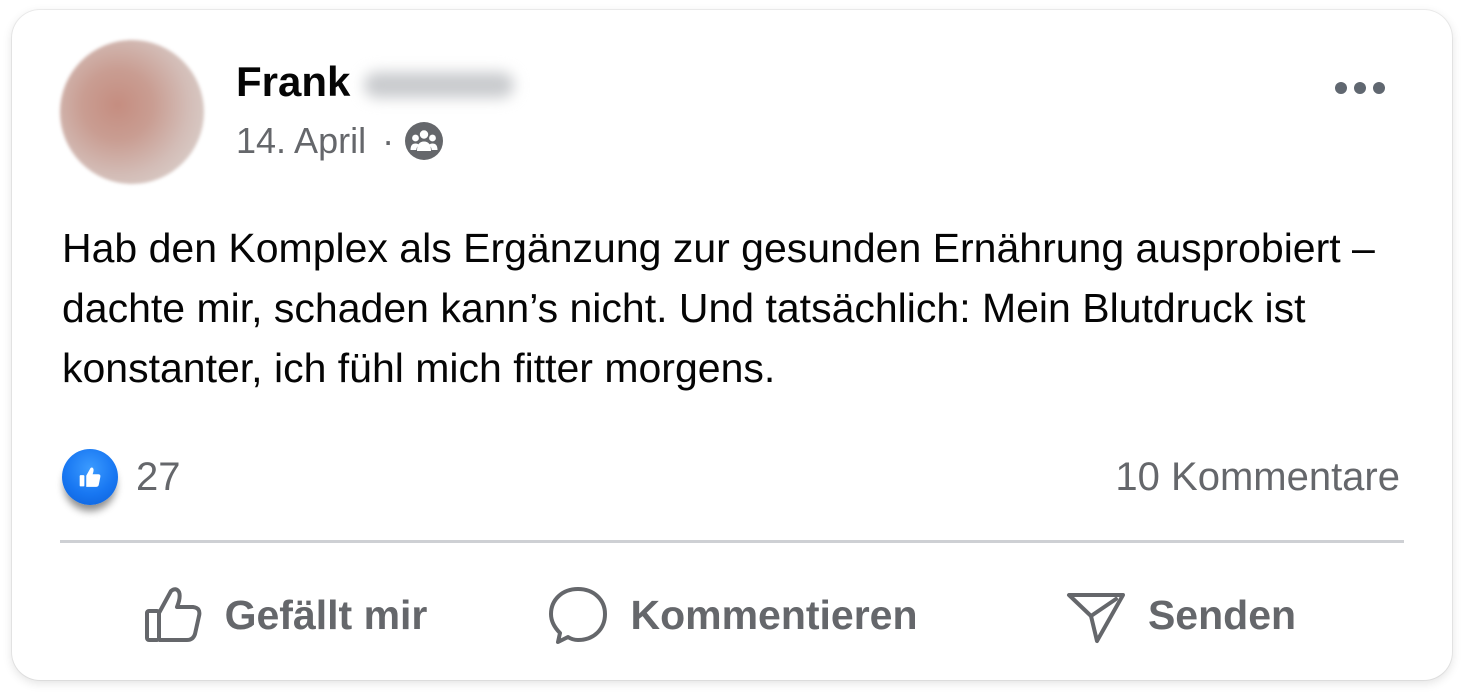 The height and width of the screenshot is (696, 1464). Describe the element at coordinates (158, 476) in the screenshot. I see `like-count: 27` at that location.